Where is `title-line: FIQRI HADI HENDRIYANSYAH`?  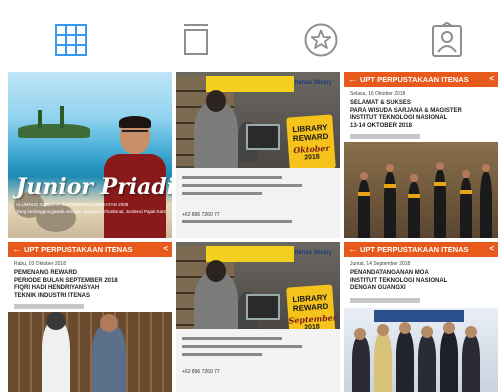 title-line: FIQRI HADI HENDRIYANSYAH is located at coordinates (57, 288).